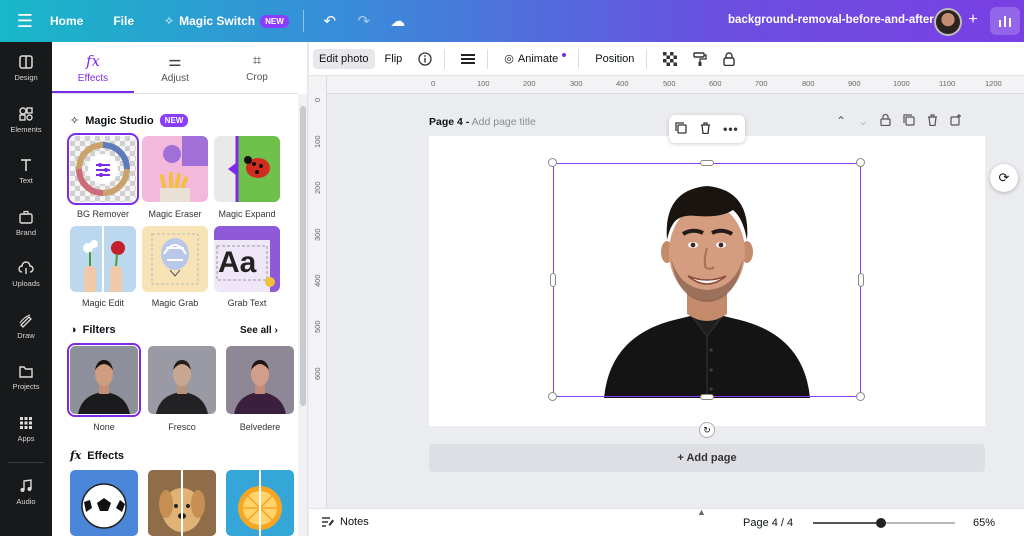  I want to click on page-count: Page 4 / 4, so click(768, 523).